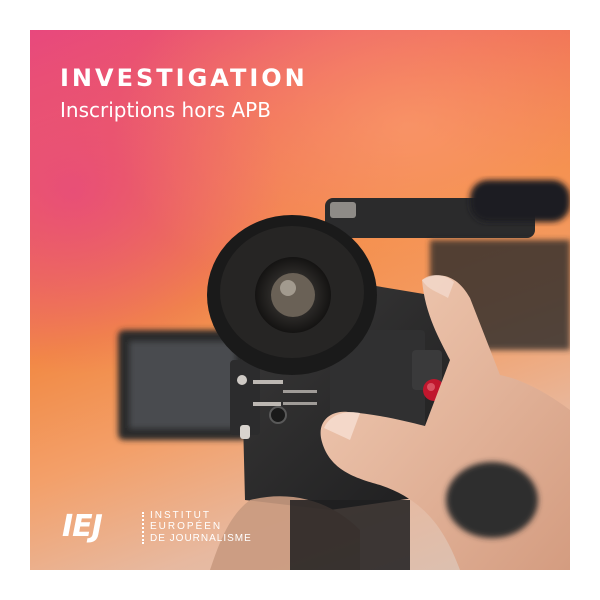 This screenshot has width=600, height=600. What do you see at coordinates (201, 538) in the screenshot?
I see `logo-line-3: DE JOURNALISME` at bounding box center [201, 538].